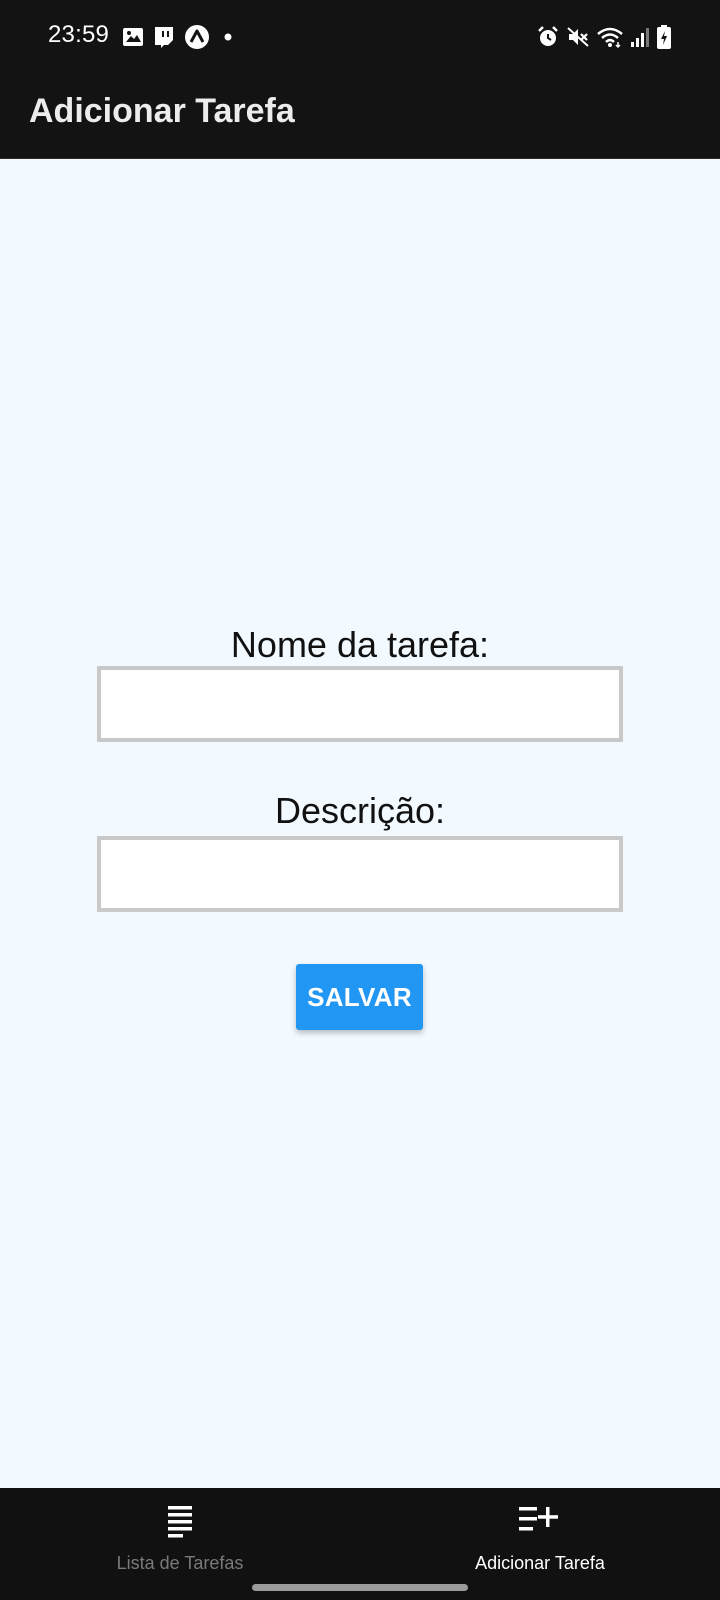  Describe the element at coordinates (540, 1521) in the screenshot. I see `playlist-add-icon` at that location.